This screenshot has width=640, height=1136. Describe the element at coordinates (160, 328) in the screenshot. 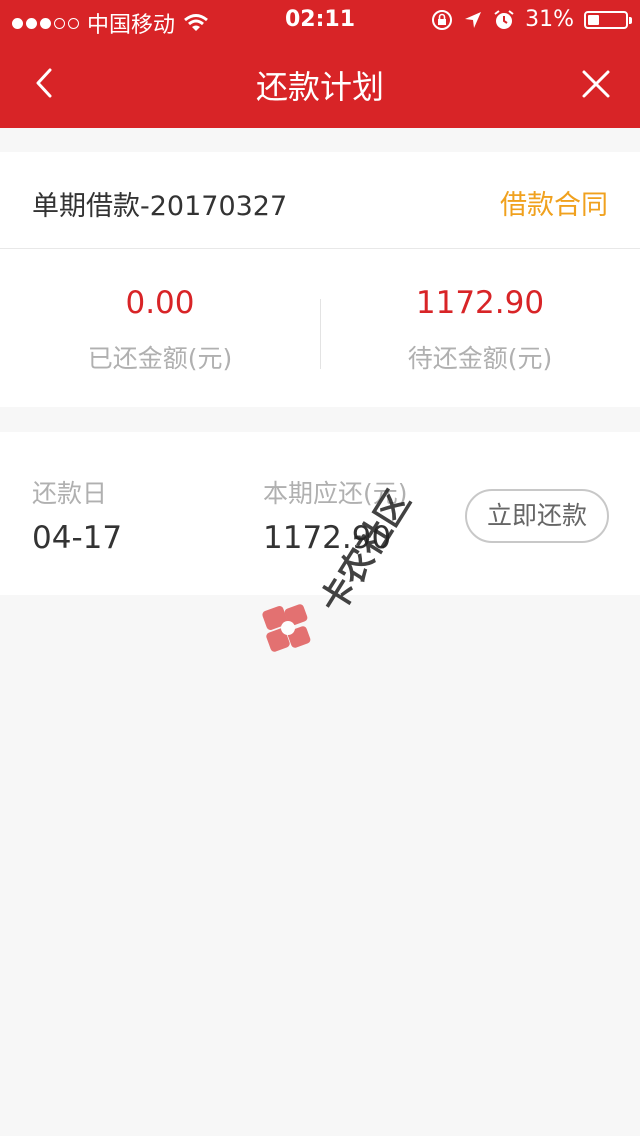

I see `repaid-summary: 0.00 已还金额(元)` at that location.